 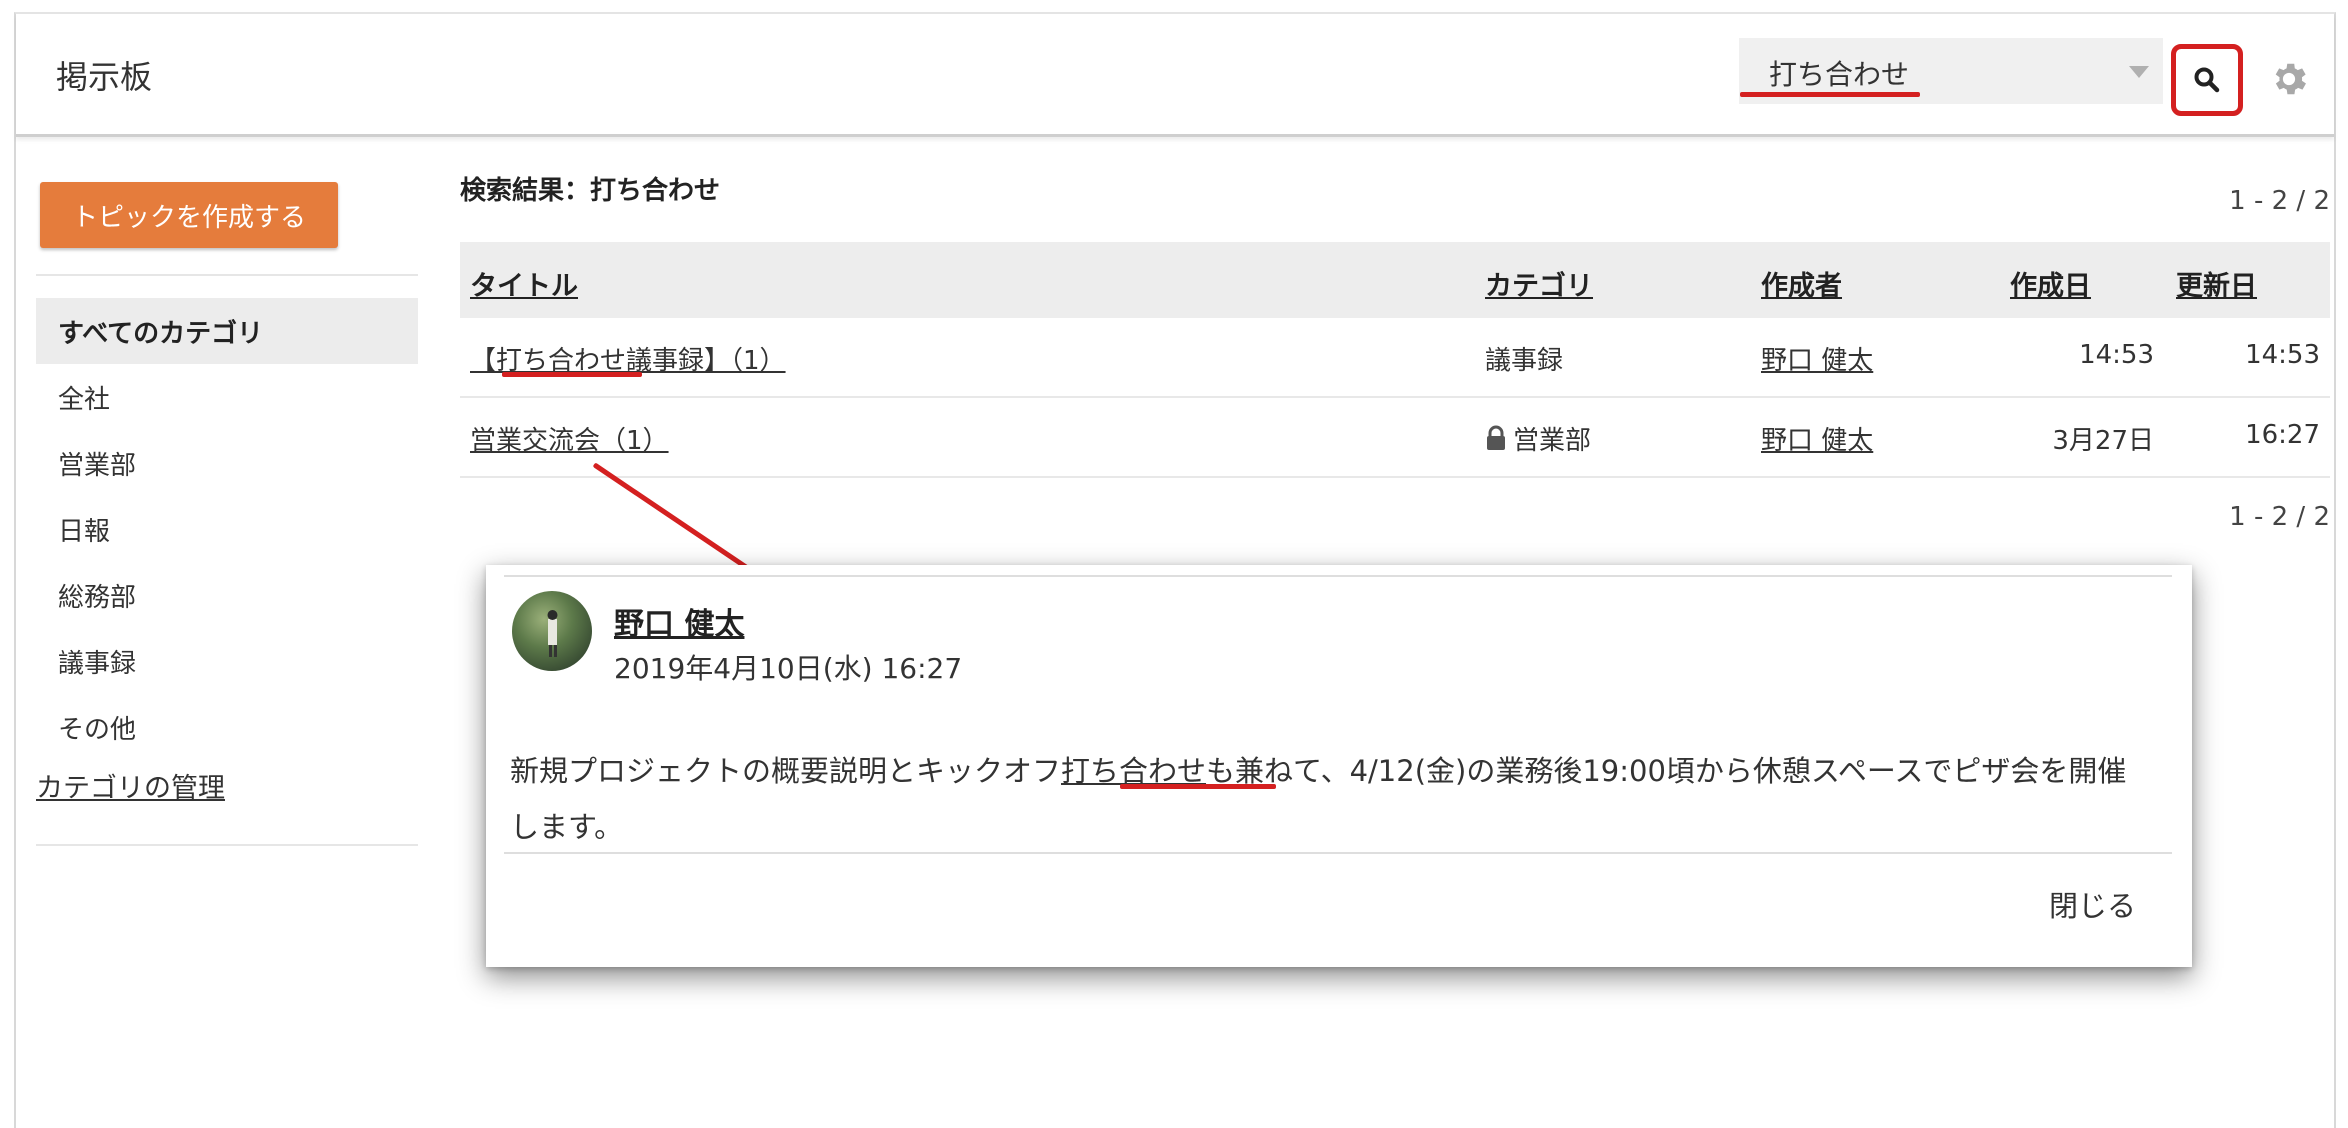 I want to click on search-results-title: 検索結果：打ち合わせ, so click(x=590, y=191).